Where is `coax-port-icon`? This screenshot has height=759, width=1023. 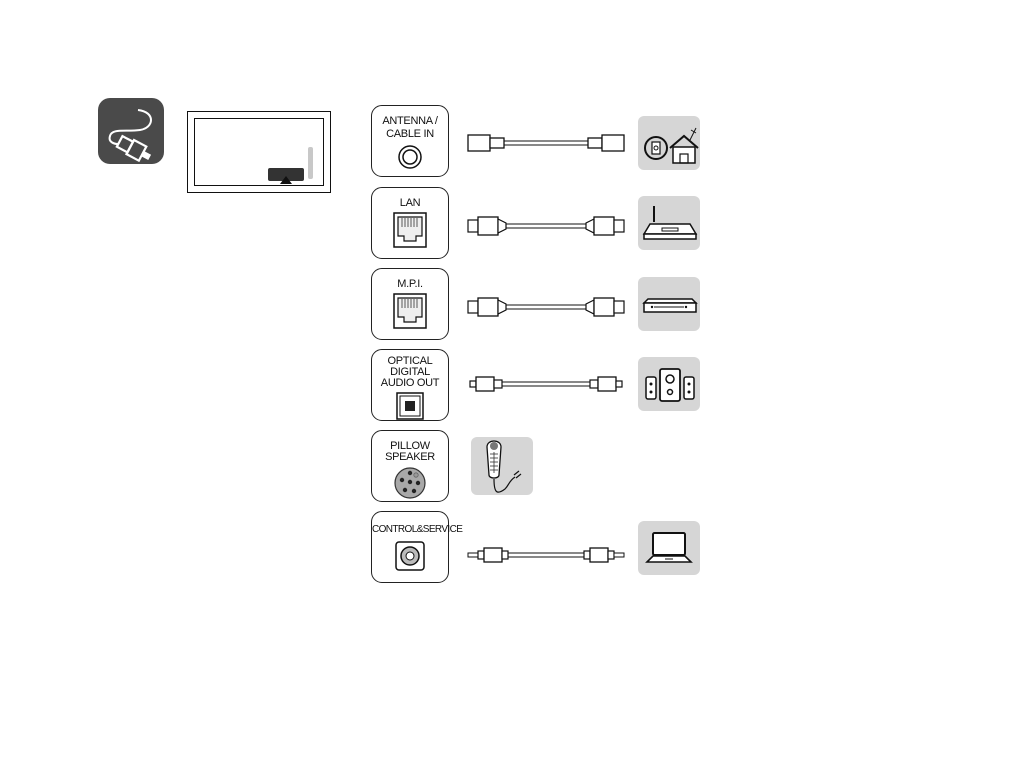
coax-port-icon is located at coordinates (410, 157).